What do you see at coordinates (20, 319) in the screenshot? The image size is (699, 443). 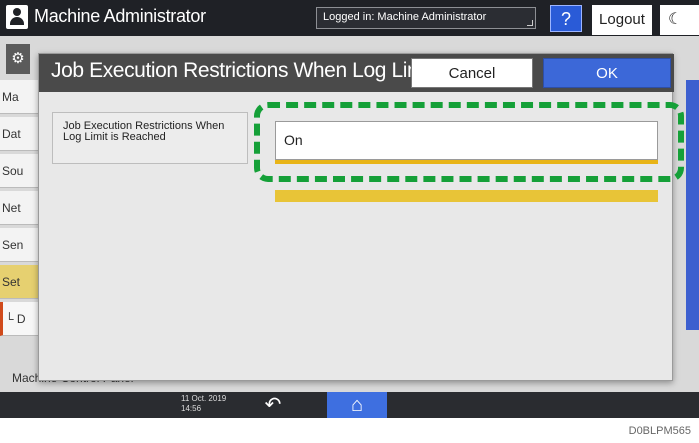 I see `bg-menu-item: └ D` at bounding box center [20, 319].